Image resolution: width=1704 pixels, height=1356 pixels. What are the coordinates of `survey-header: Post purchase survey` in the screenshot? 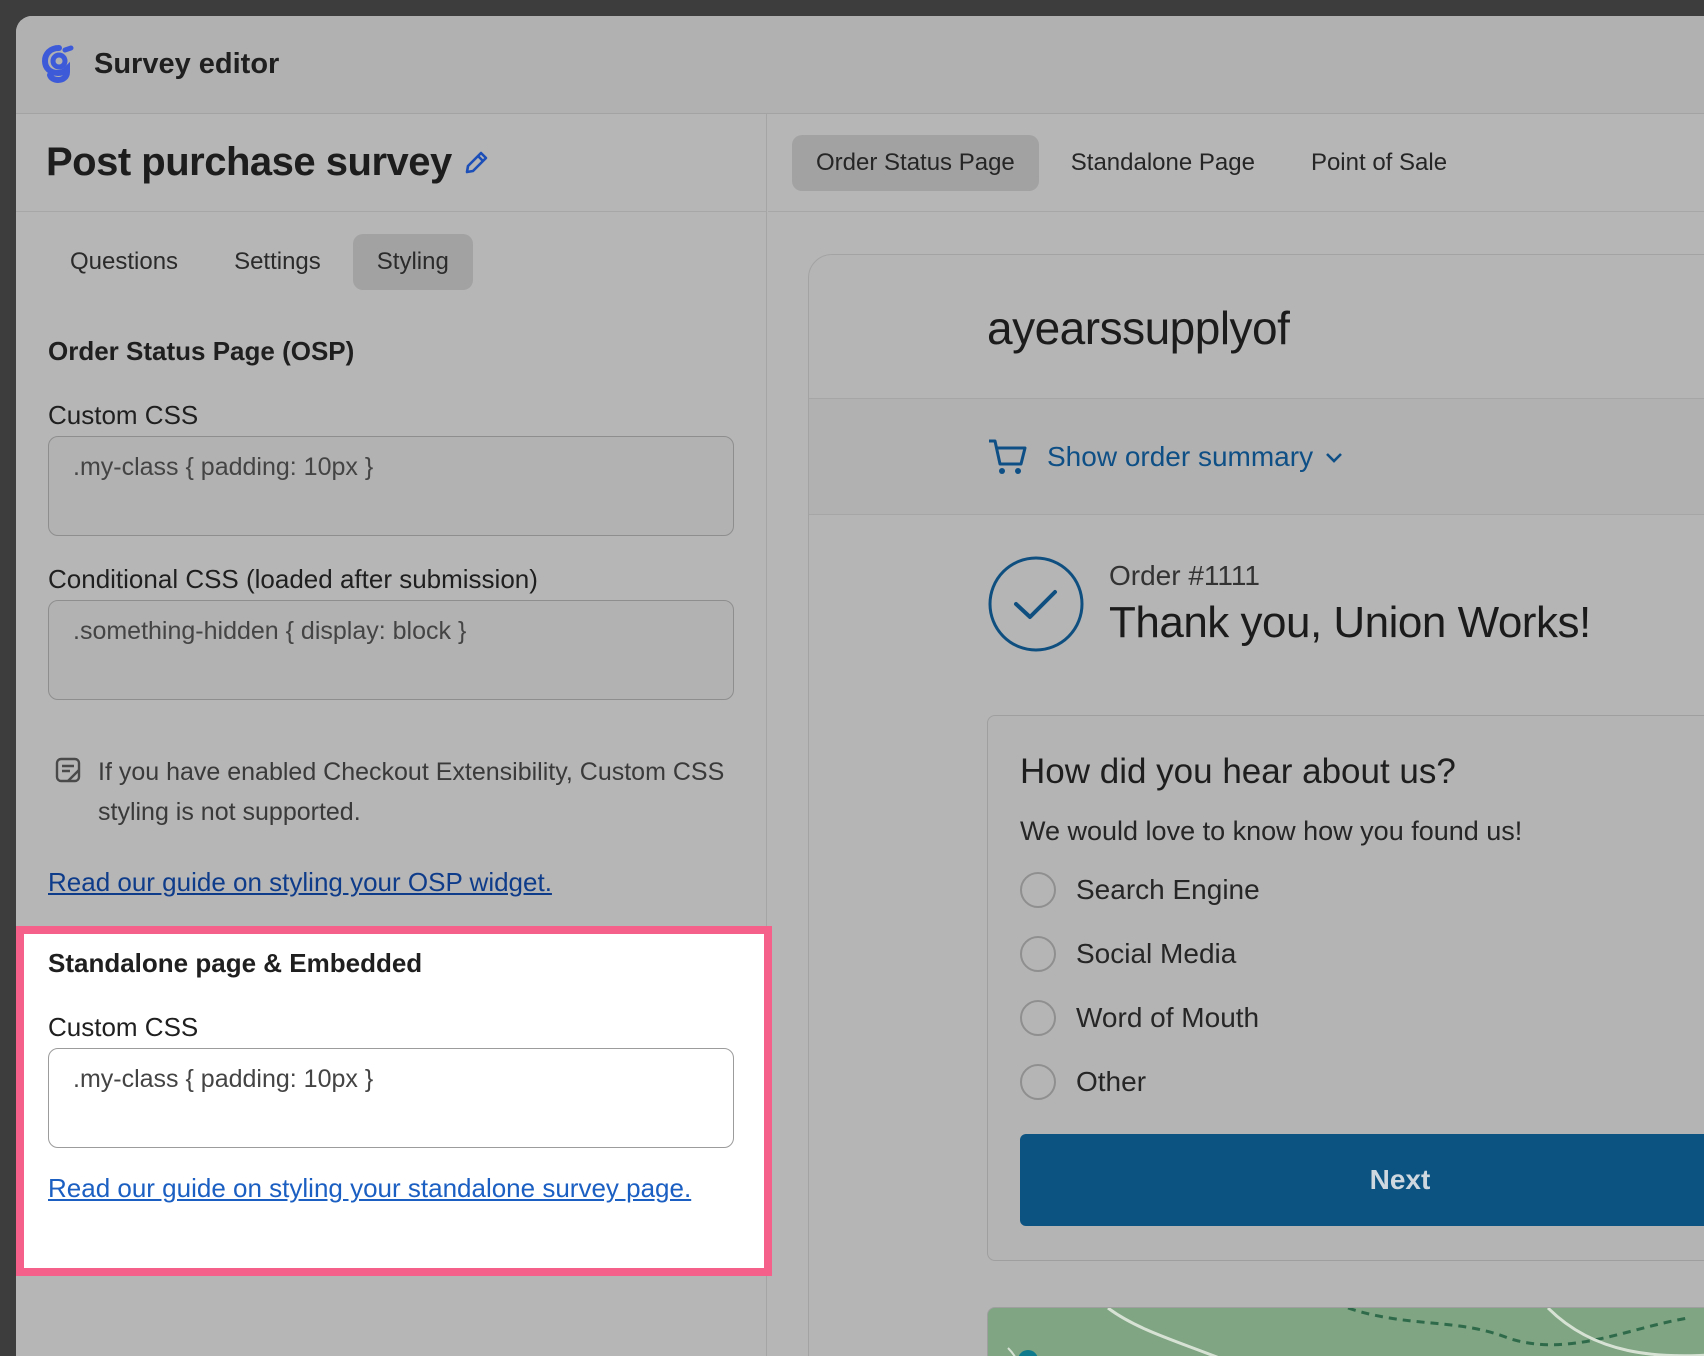 It's located at (391, 163).